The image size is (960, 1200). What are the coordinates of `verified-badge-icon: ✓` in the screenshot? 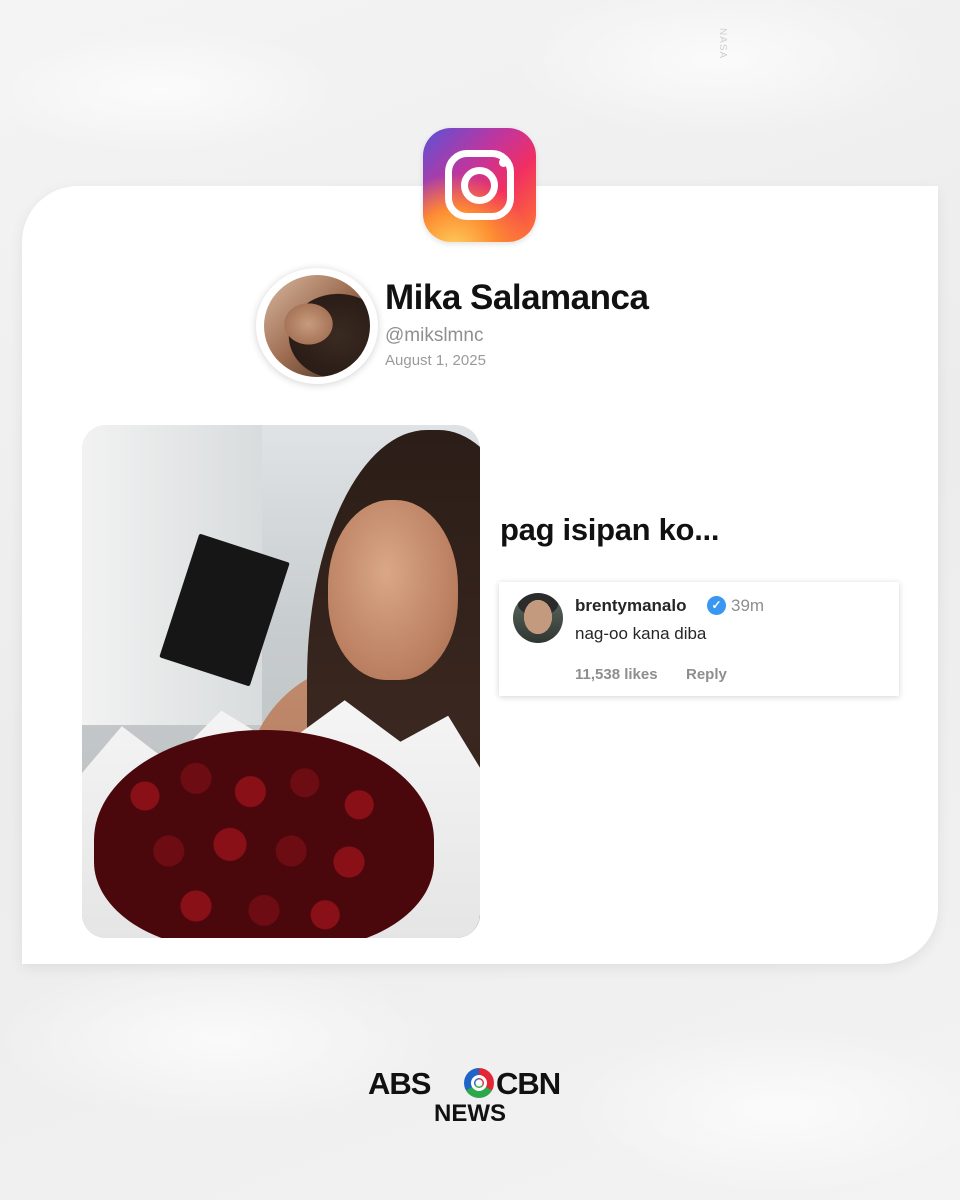 It's located at (716, 605).